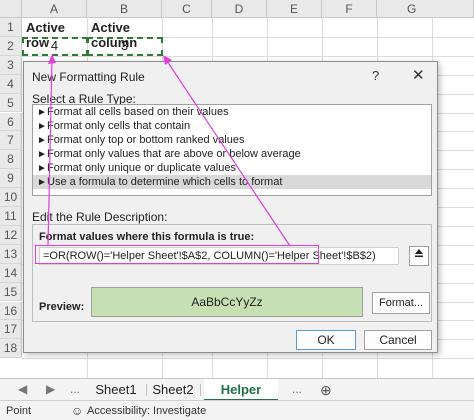 The image size is (474, 420). I want to click on tab-sheet1: Sheet1, so click(116, 390).